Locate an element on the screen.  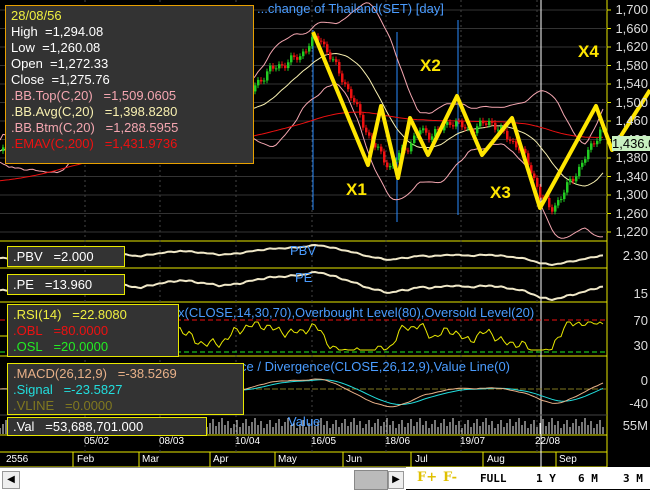
month-tick: Feb is located at coordinates (86, 459).